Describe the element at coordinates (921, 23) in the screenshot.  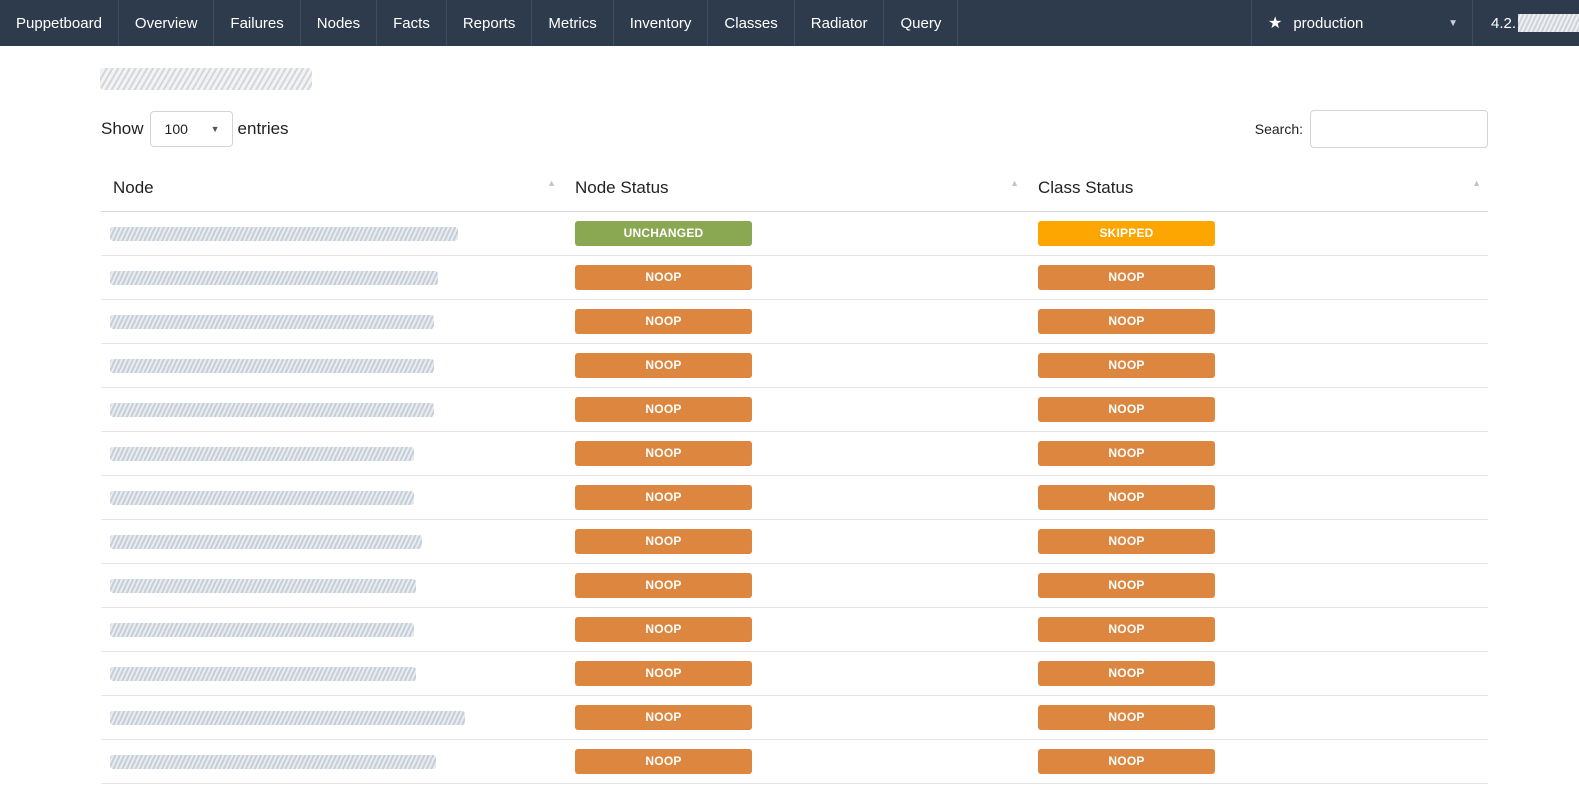
I see `nav-query: Query` at that location.